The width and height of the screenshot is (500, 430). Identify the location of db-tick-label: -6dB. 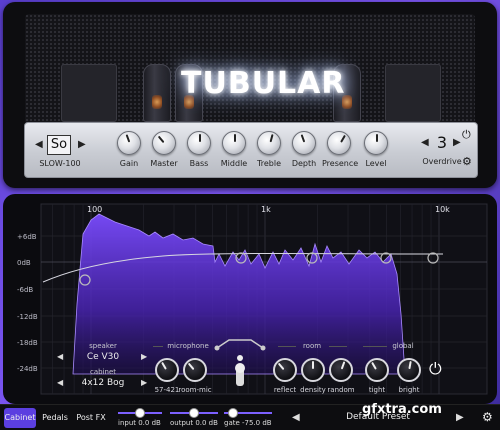
(25, 290).